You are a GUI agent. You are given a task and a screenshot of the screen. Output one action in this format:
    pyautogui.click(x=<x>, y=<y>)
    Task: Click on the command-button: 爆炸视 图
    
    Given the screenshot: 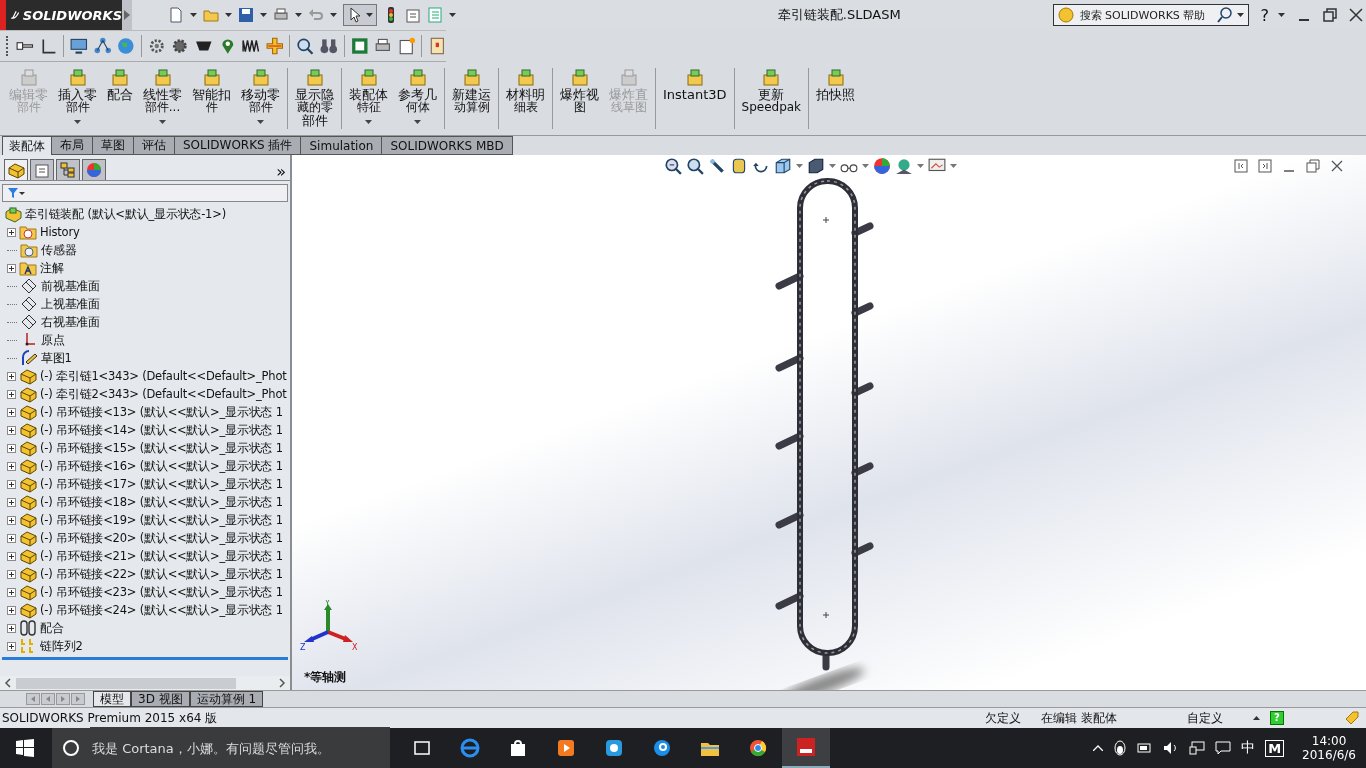 What is the action you would take?
    pyautogui.click(x=579, y=100)
    